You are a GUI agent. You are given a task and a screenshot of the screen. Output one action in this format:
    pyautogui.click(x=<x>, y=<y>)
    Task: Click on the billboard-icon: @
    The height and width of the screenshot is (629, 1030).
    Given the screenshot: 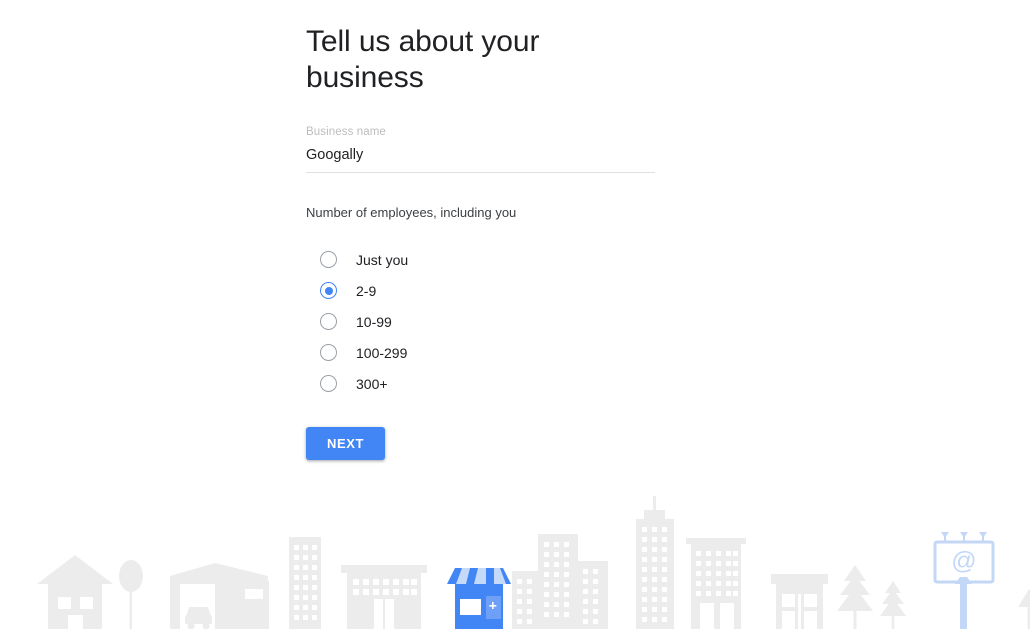 What is the action you would take?
    pyautogui.click(x=964, y=580)
    